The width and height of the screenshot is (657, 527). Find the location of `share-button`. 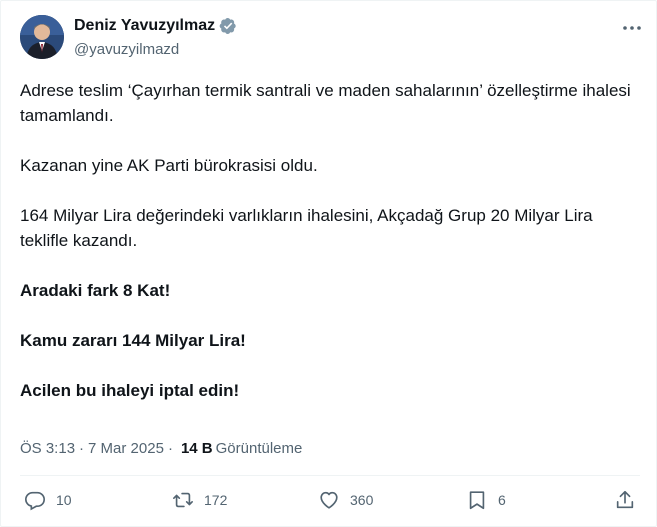

share-button is located at coordinates (625, 500).